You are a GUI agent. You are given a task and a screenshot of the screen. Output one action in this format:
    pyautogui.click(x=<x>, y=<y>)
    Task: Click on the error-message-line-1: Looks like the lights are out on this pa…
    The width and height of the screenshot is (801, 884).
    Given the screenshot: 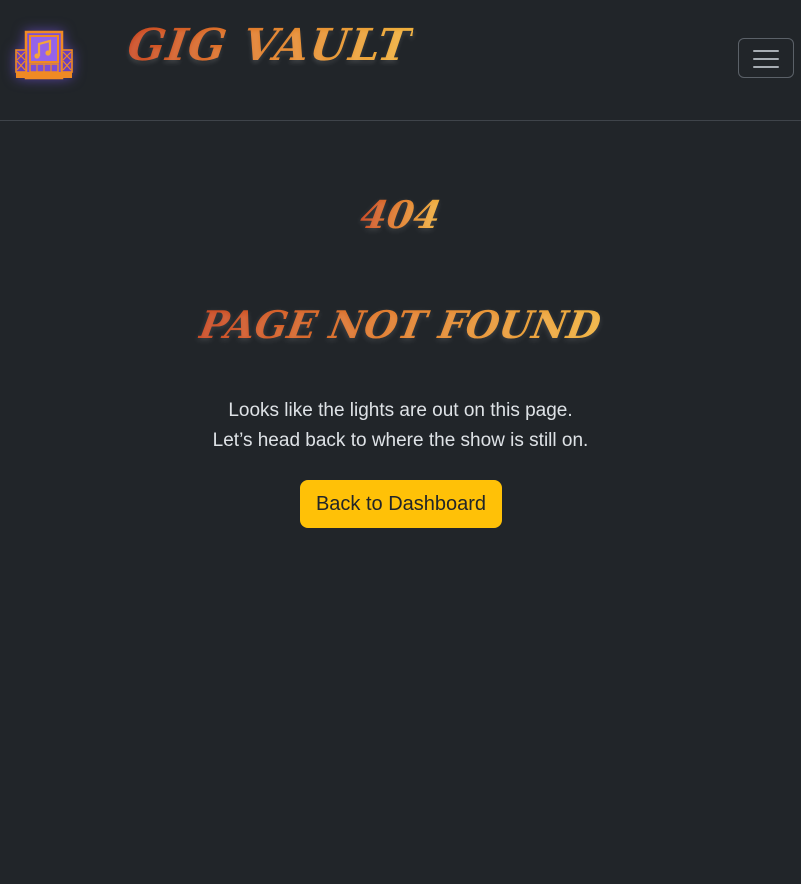 What is the action you would take?
    pyautogui.click(x=400, y=410)
    